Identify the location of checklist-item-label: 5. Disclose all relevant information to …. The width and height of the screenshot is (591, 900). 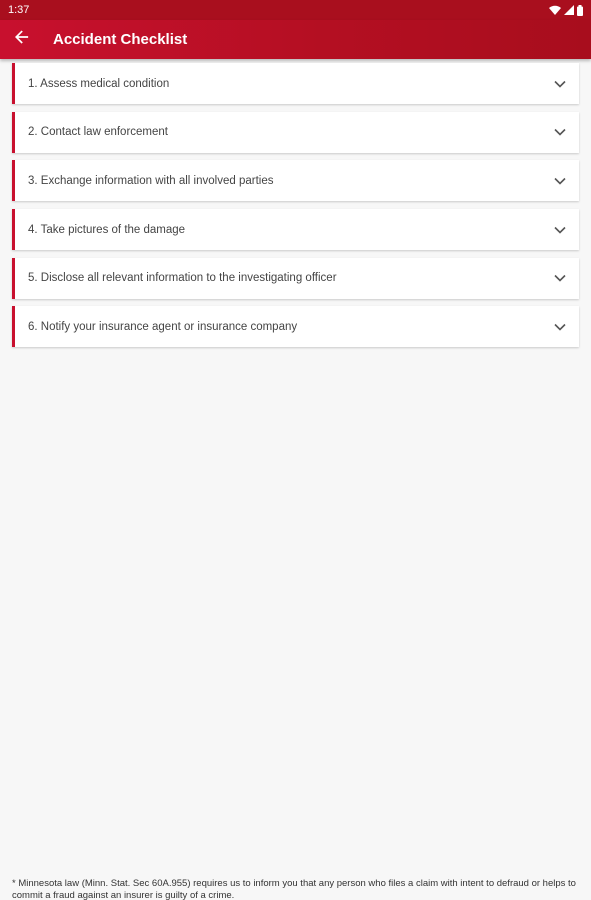
(182, 278).